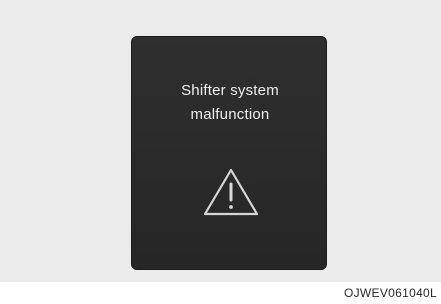 The image size is (441, 304). I want to click on warning-triangle-icon, so click(231, 192).